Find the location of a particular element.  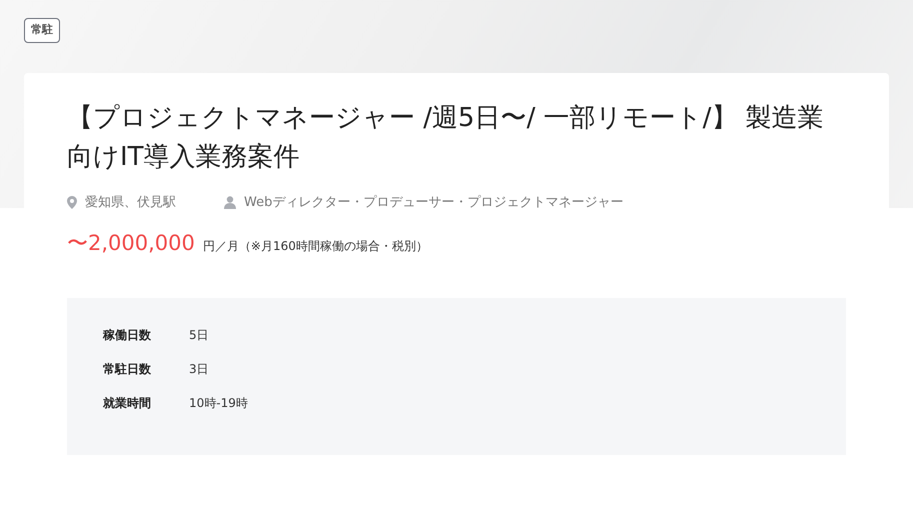

location-pin-icon is located at coordinates (72, 202).